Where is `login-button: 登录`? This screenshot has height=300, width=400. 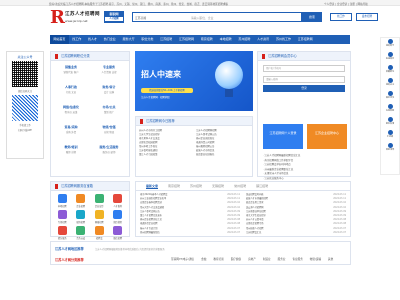 login-button: 登录 is located at coordinates (304, 88).